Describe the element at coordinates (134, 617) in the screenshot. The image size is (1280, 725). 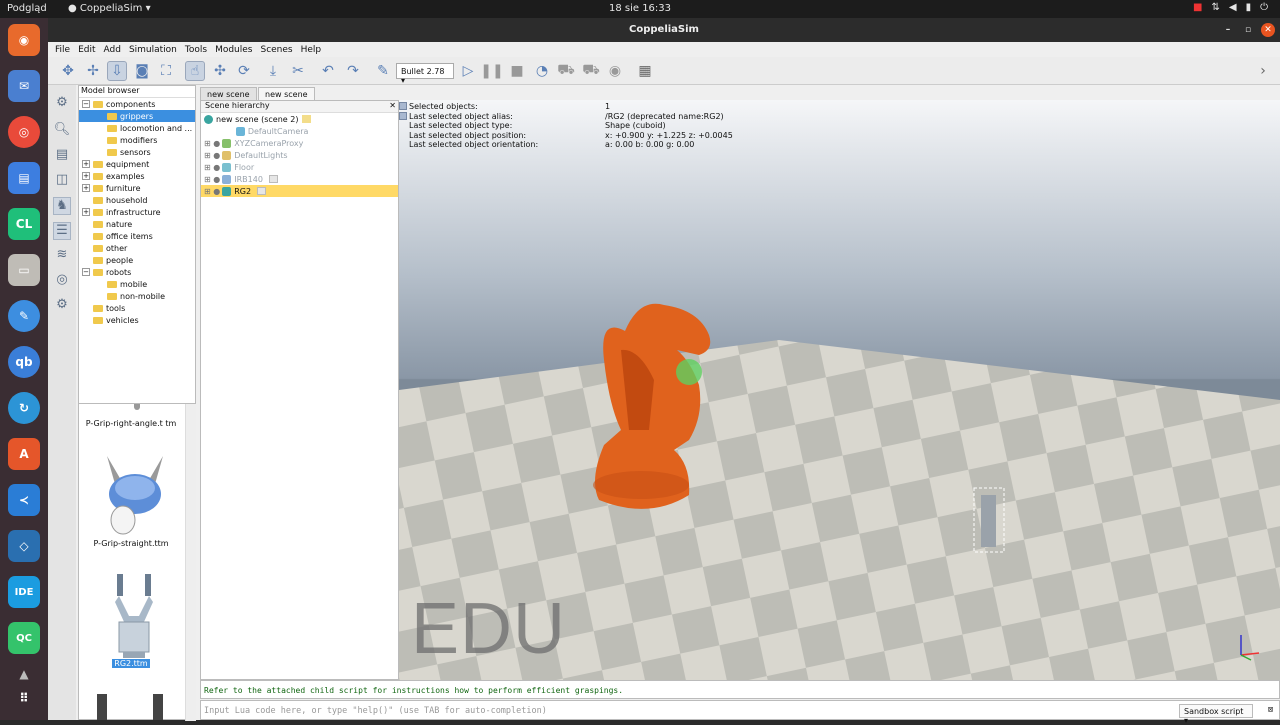
I see `rg2-thumbnail` at that location.